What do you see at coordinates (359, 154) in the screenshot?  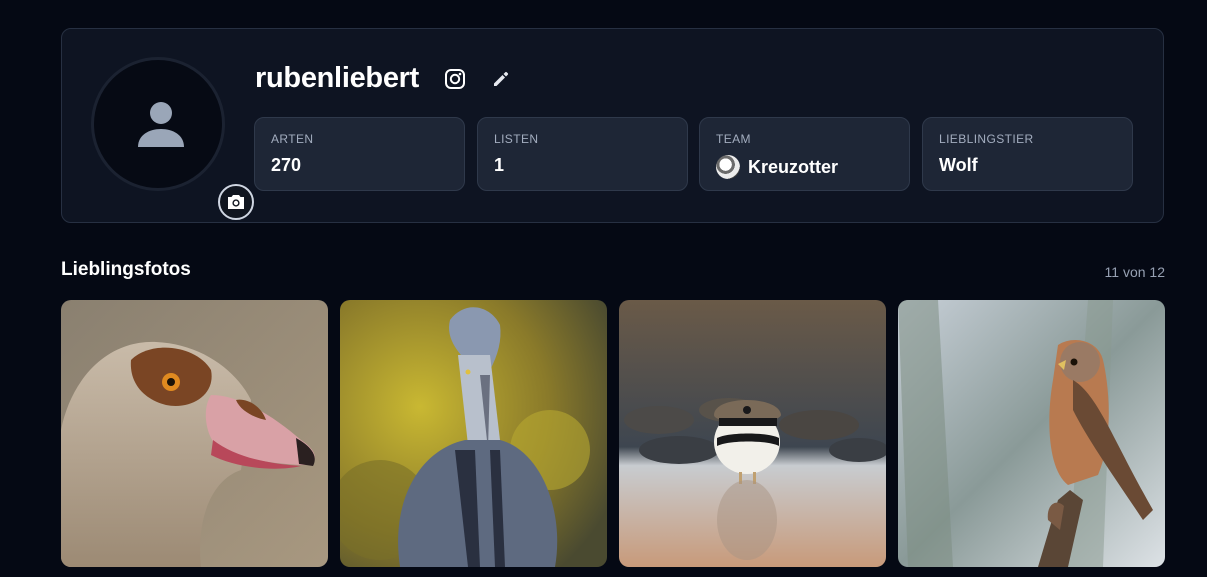 I see `stat-species: ARTEN 270` at bounding box center [359, 154].